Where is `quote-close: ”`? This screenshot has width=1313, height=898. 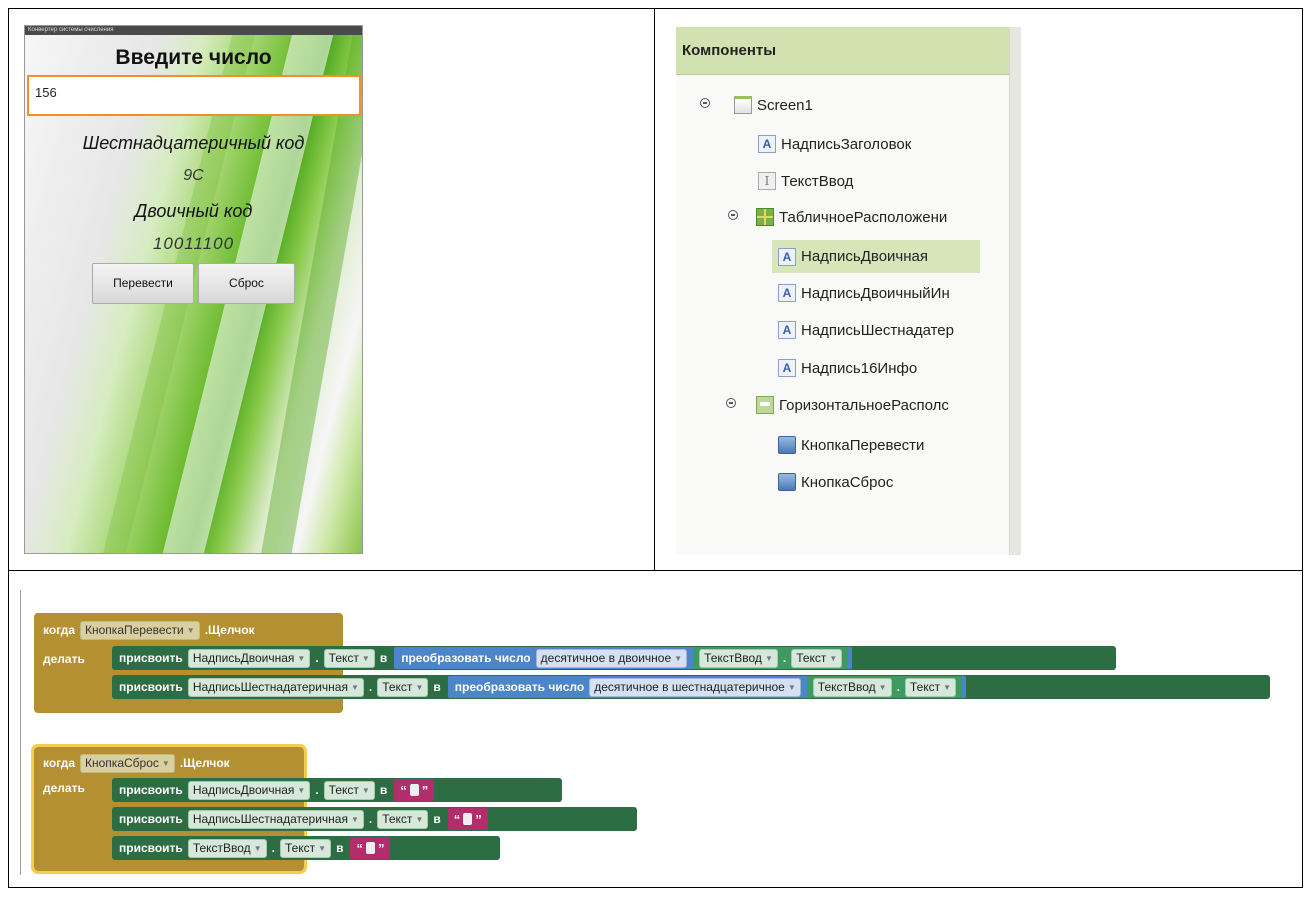 quote-close: ” is located at coordinates (381, 848).